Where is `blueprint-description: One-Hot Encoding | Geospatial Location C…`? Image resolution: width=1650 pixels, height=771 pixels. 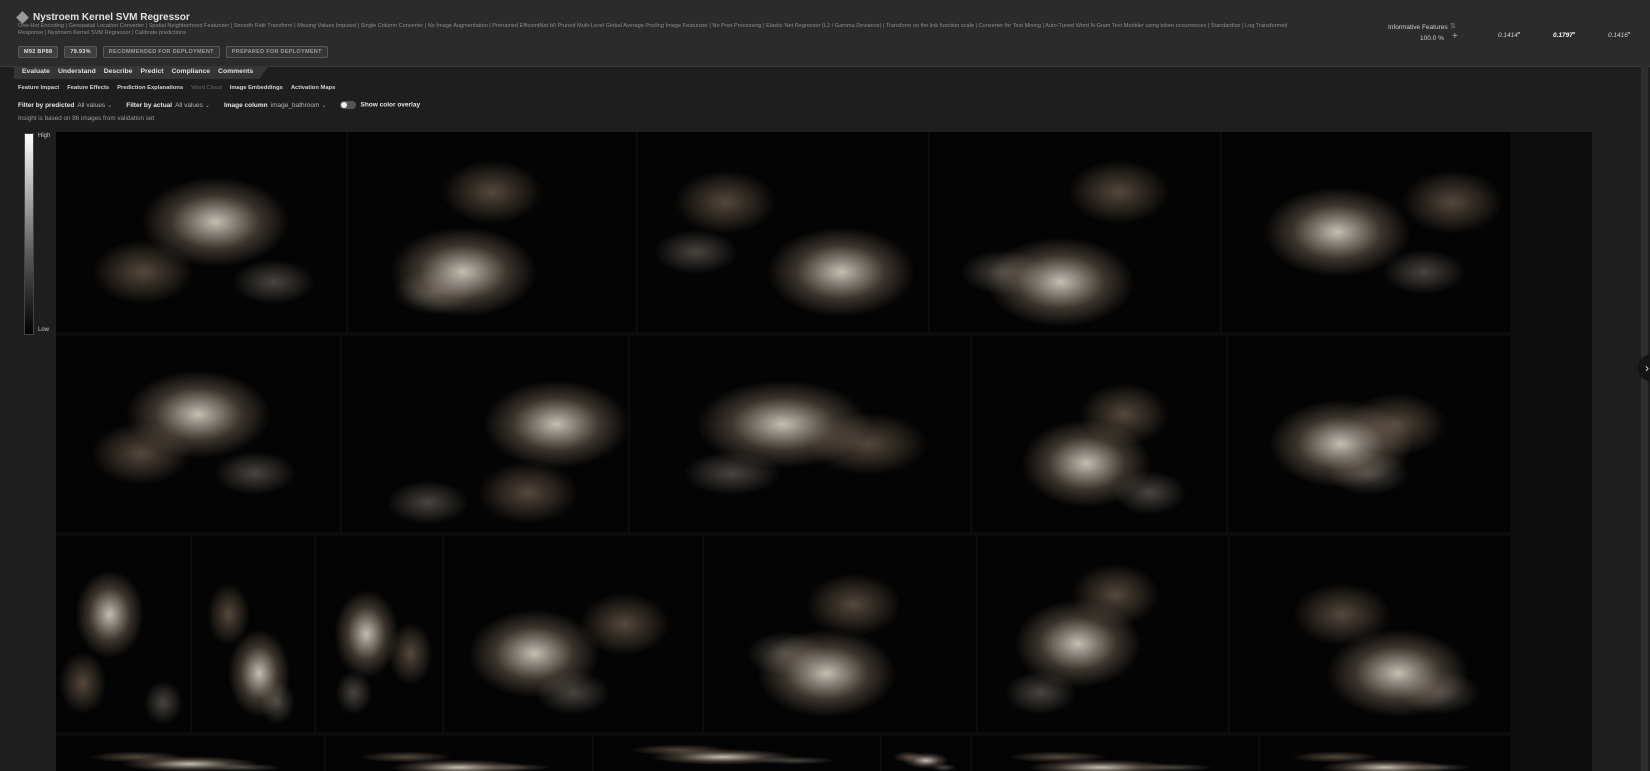
blueprint-description: One-Hot Encoding | Geospatial Location C… is located at coordinates (653, 29).